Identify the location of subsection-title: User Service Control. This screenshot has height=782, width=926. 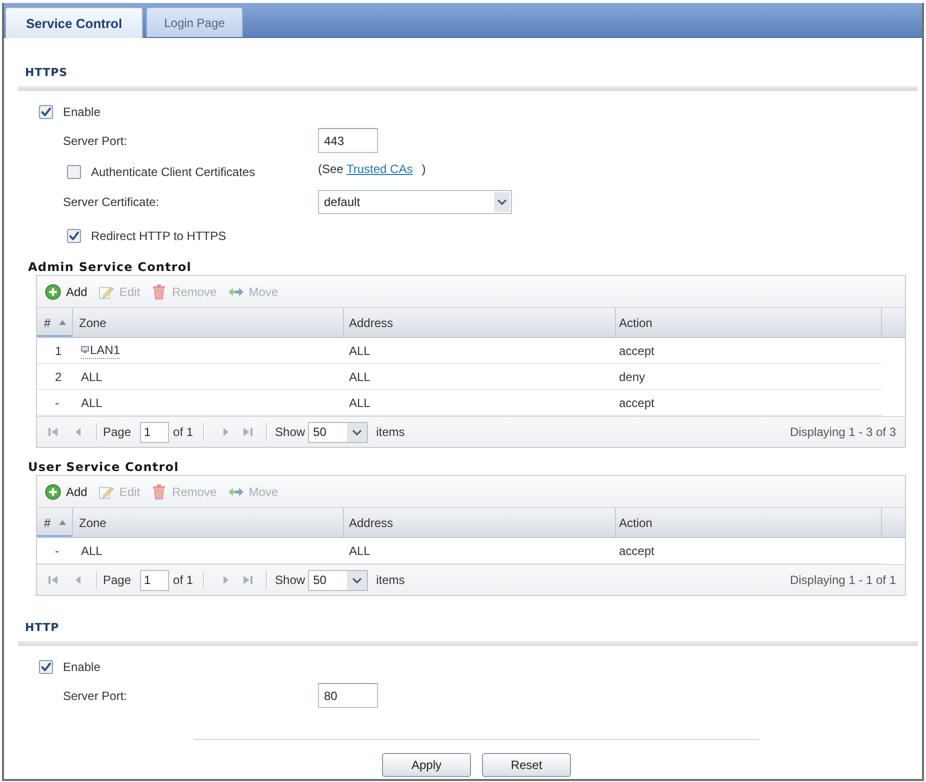
(103, 467).